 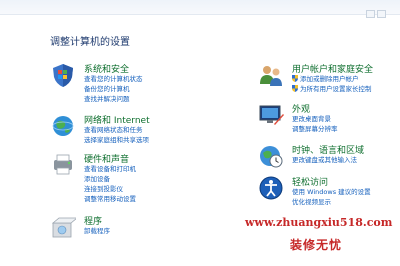 What do you see at coordinates (116, 139) in the screenshot?
I see `link-homegroup-sharing: 选择家庭组和共享选项` at bounding box center [116, 139].